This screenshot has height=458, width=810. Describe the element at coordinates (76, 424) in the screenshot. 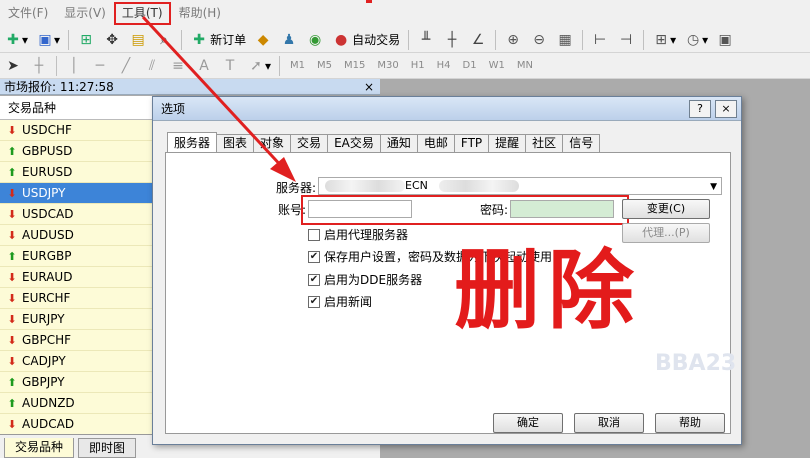

I see `symbol-row: ⬇ AUDCAD` at that location.